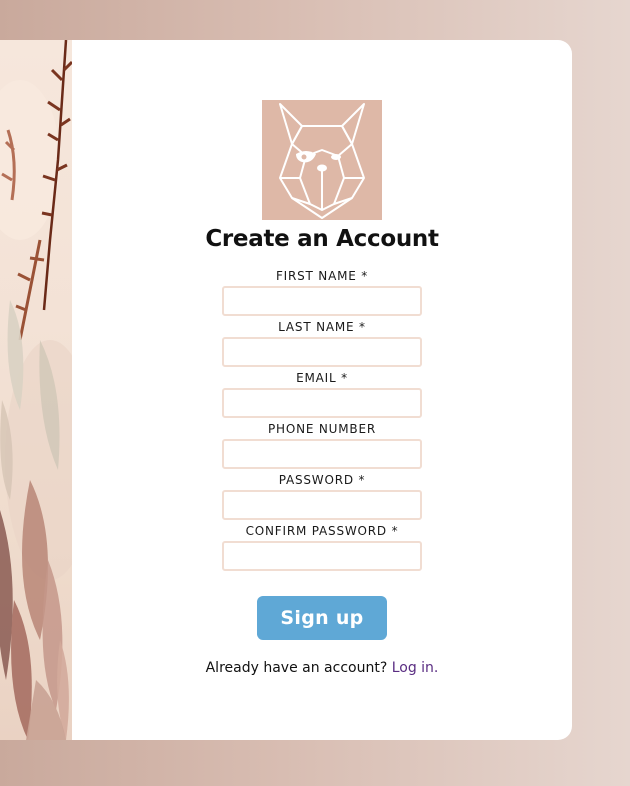  I want to click on last-name-input, so click(322, 352).